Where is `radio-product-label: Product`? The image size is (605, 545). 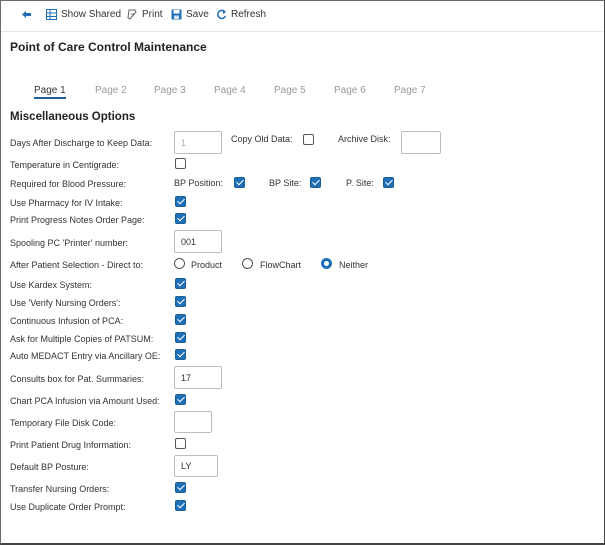
radio-product-label: Product is located at coordinates (207, 265).